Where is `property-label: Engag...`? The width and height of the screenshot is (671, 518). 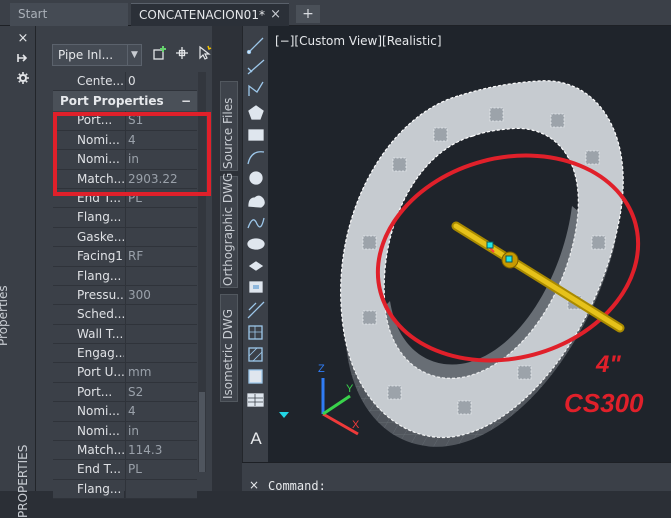 property-label: Engag... is located at coordinates (88, 353).